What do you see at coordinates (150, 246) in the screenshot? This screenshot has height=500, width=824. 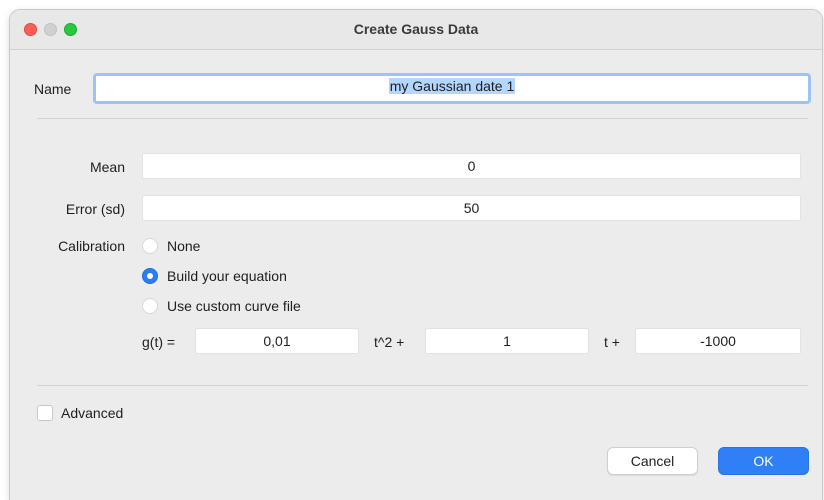 I see `radio-none` at bounding box center [150, 246].